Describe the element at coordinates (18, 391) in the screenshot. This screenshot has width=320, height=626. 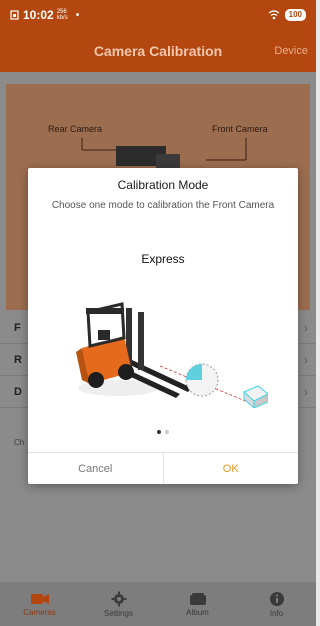
I see `list-item-label: D` at that location.